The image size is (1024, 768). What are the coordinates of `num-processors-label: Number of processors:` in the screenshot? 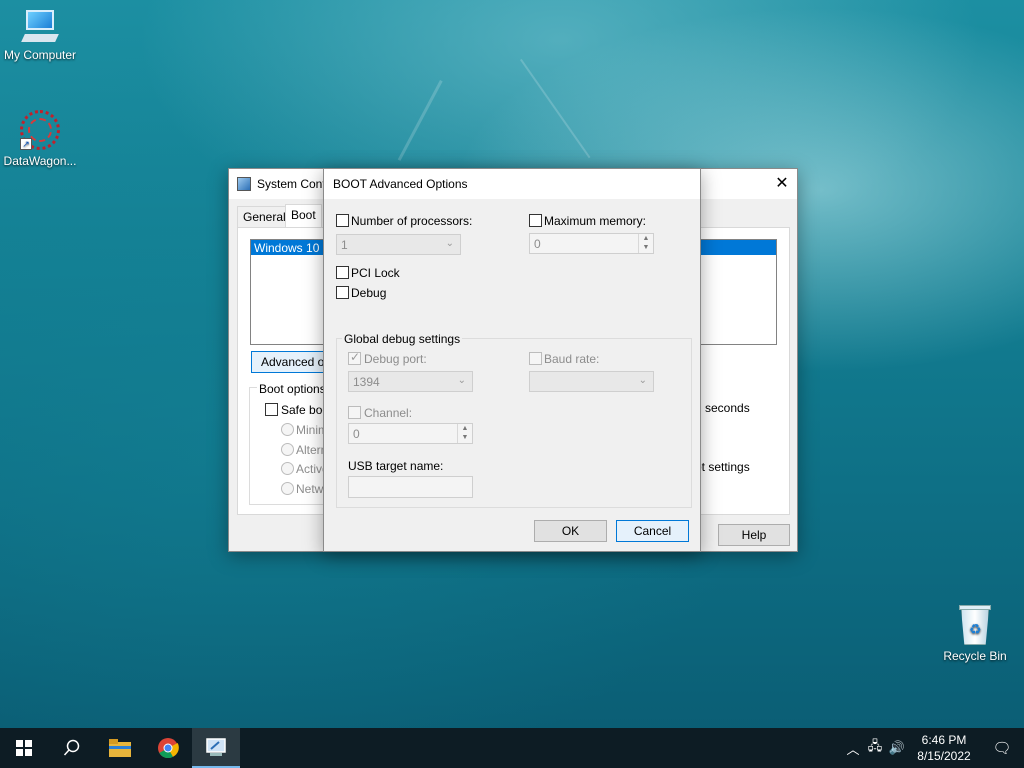 It's located at (412, 221).